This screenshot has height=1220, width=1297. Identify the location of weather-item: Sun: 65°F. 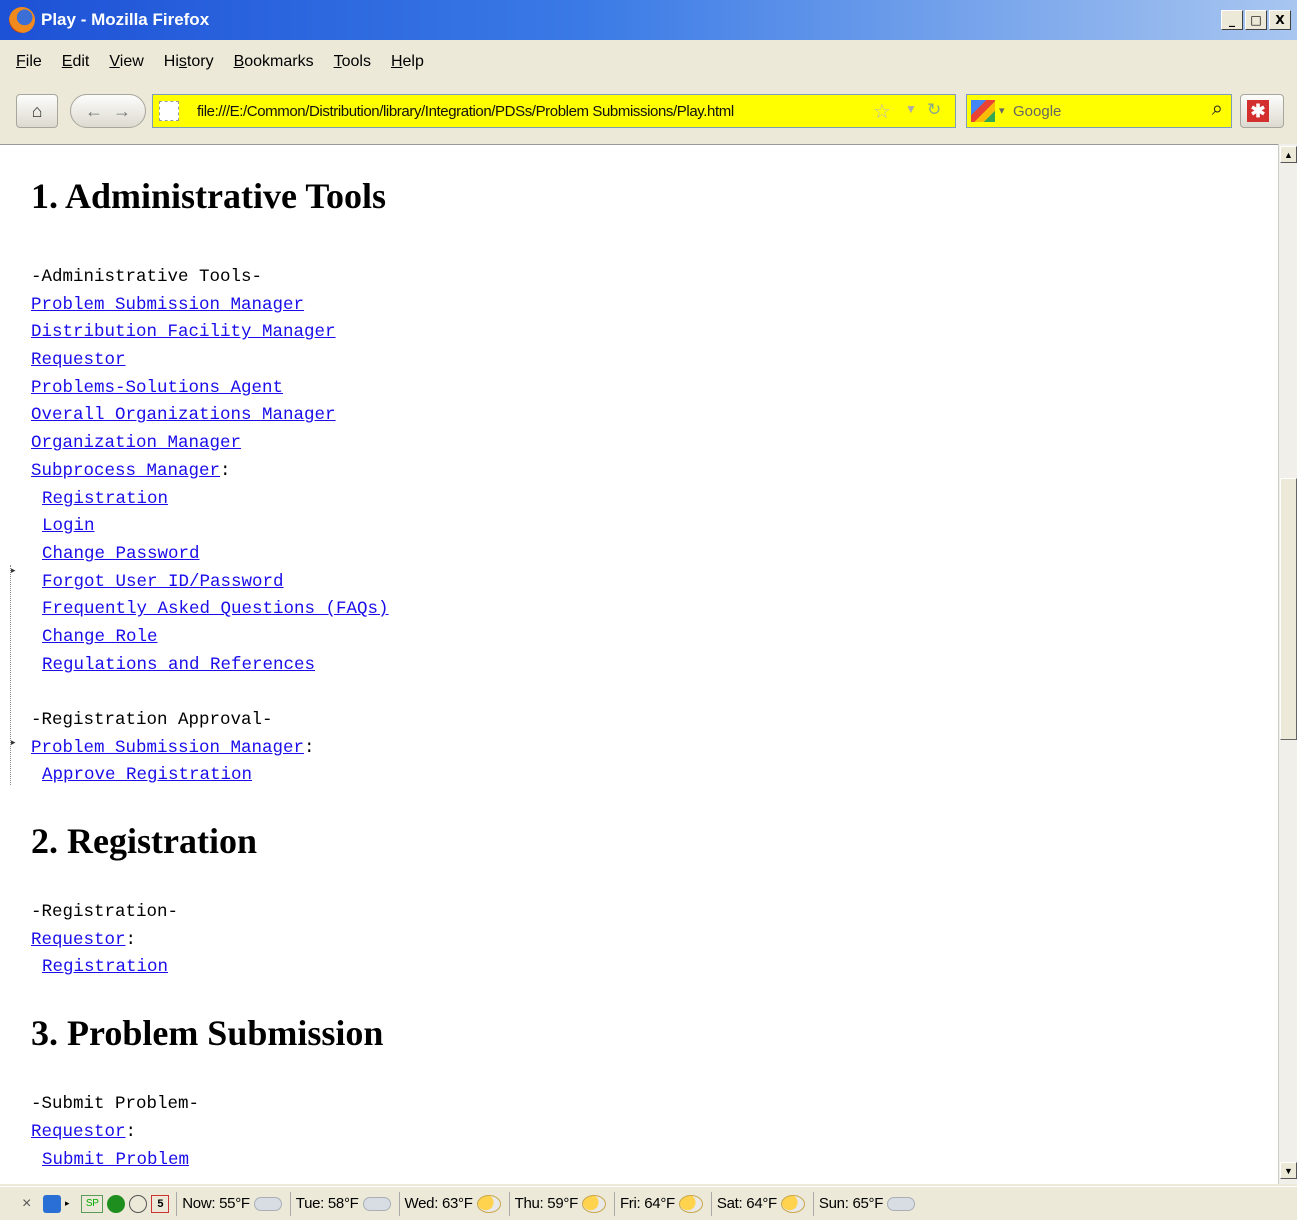
(866, 1203).